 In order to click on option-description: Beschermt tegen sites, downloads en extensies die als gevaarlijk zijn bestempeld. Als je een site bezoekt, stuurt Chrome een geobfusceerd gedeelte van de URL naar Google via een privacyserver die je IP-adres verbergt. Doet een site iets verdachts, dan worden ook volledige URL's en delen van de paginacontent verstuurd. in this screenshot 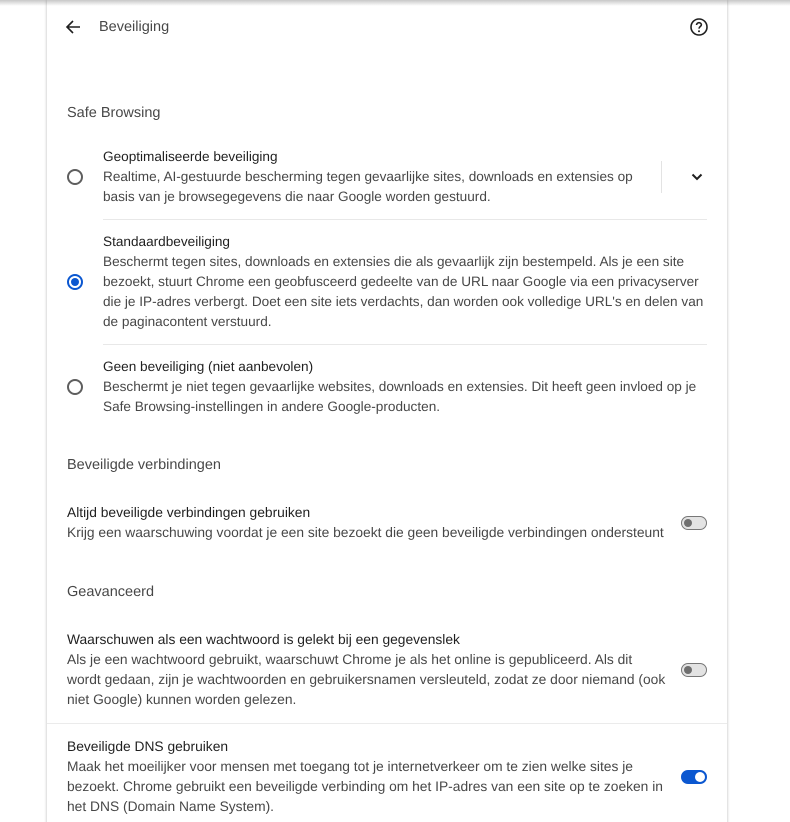, I will do `click(403, 292)`.